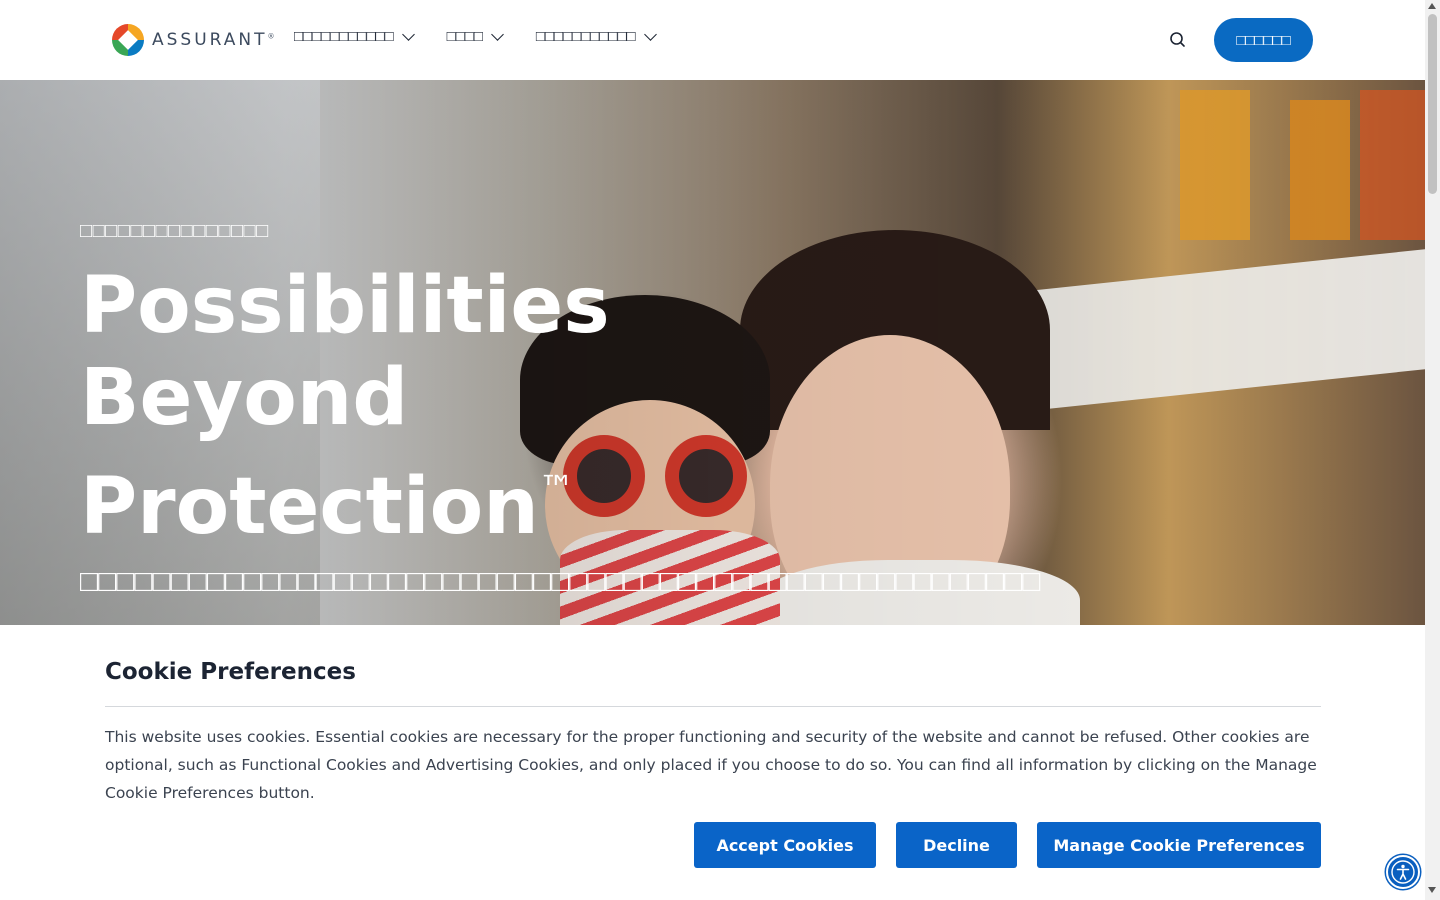  I want to click on main-nav: □□□□□□□□□□□ □□□□ □□□□□□□□□□□, so click(475, 36).